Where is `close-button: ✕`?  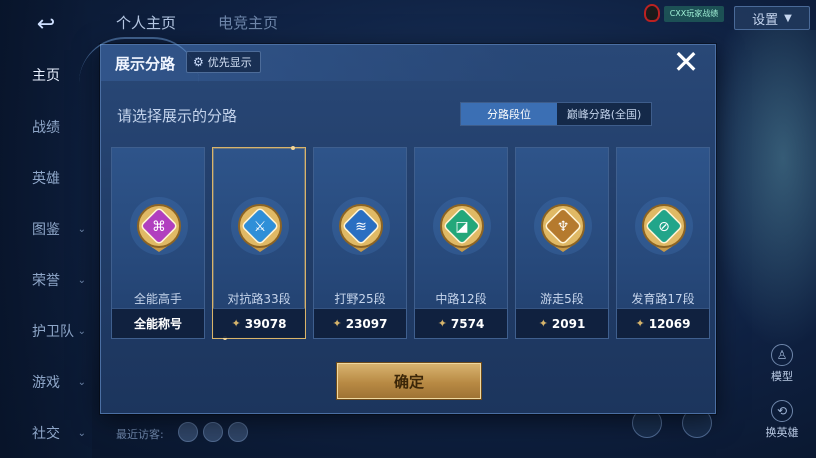 close-button: ✕ is located at coordinates (686, 62).